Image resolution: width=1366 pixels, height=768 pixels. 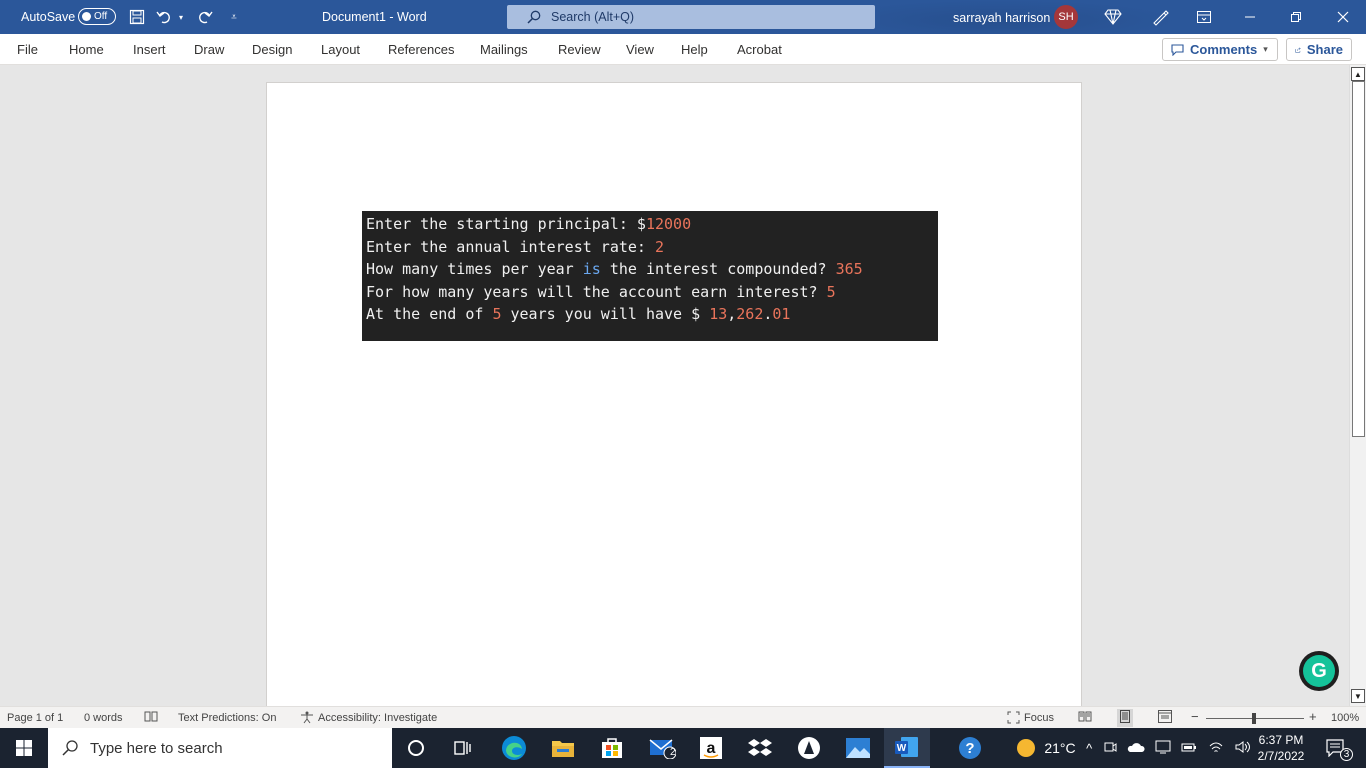 I want to click on save-icon, so click(x=137, y=17).